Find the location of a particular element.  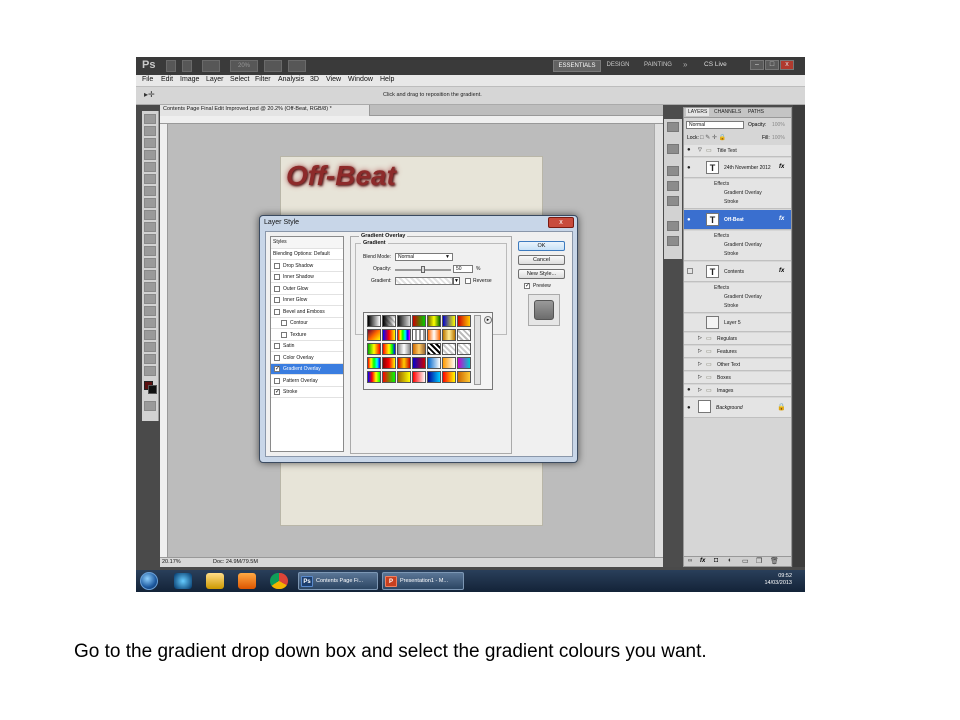

new-group-icon: ▭ is located at coordinates (745, 561).